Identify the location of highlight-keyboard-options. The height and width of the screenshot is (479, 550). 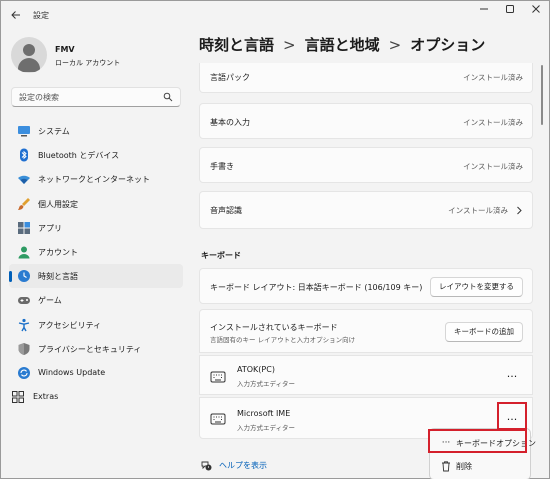
(477, 441).